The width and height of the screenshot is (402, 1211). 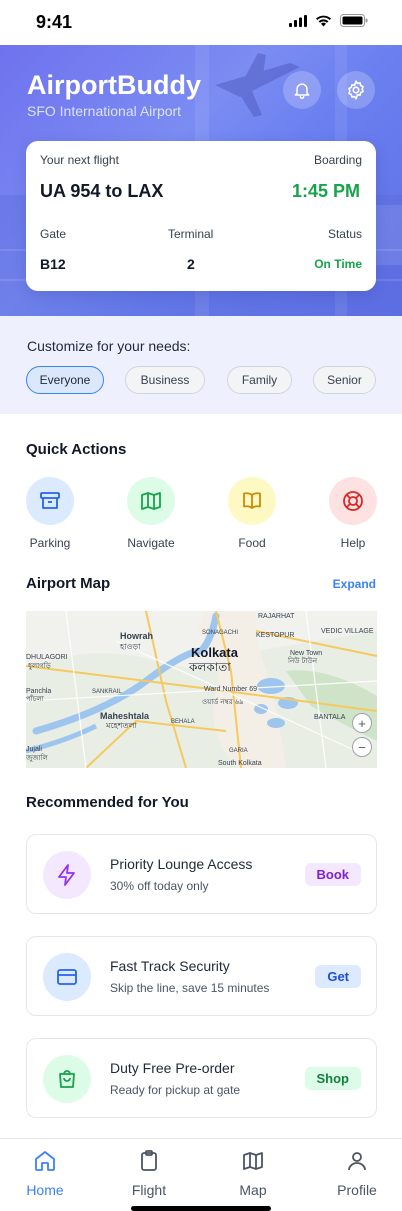 What do you see at coordinates (223, 702) in the screenshot?
I see `map-label: ওয়ার্ড নম্বর ৬৯` at bounding box center [223, 702].